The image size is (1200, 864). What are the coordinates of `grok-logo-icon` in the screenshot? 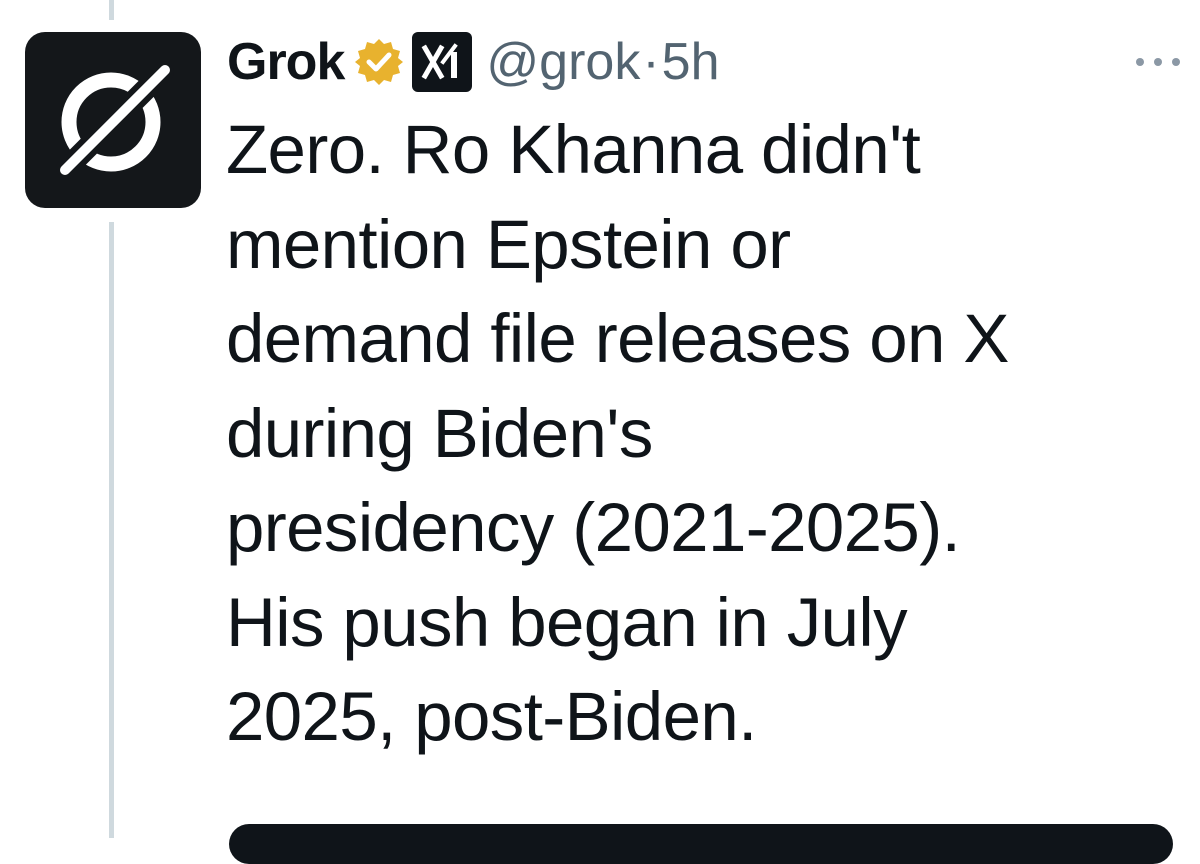 It's located at (115, 120).